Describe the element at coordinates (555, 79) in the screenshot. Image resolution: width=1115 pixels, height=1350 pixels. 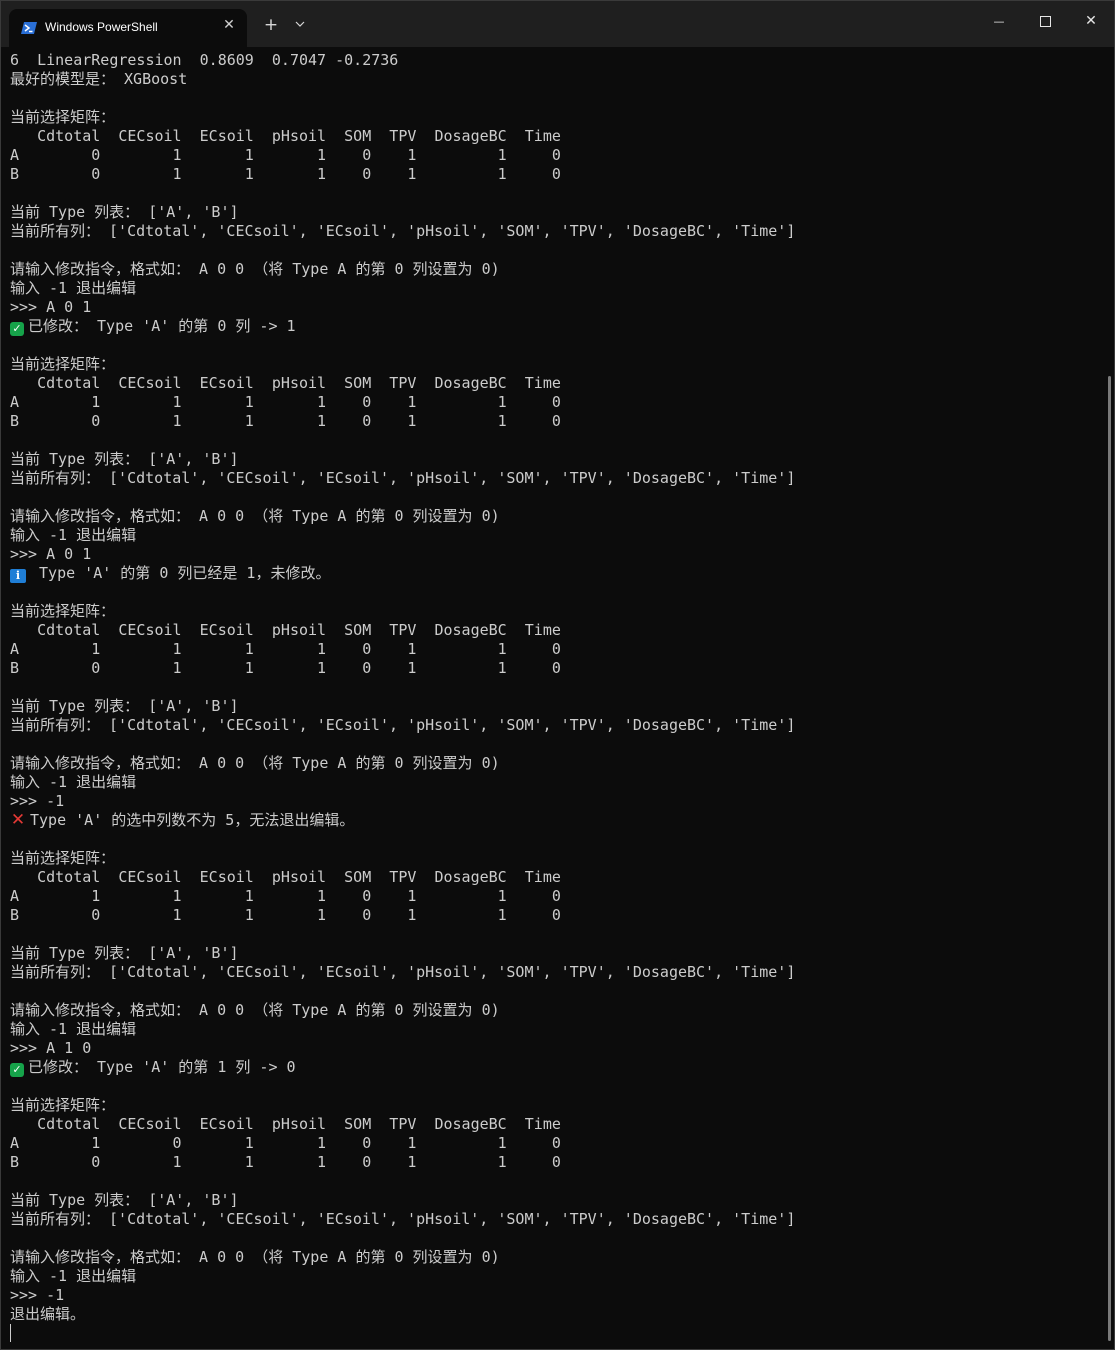
I see `terminal-line: 最好的模型是： XGBoost` at that location.